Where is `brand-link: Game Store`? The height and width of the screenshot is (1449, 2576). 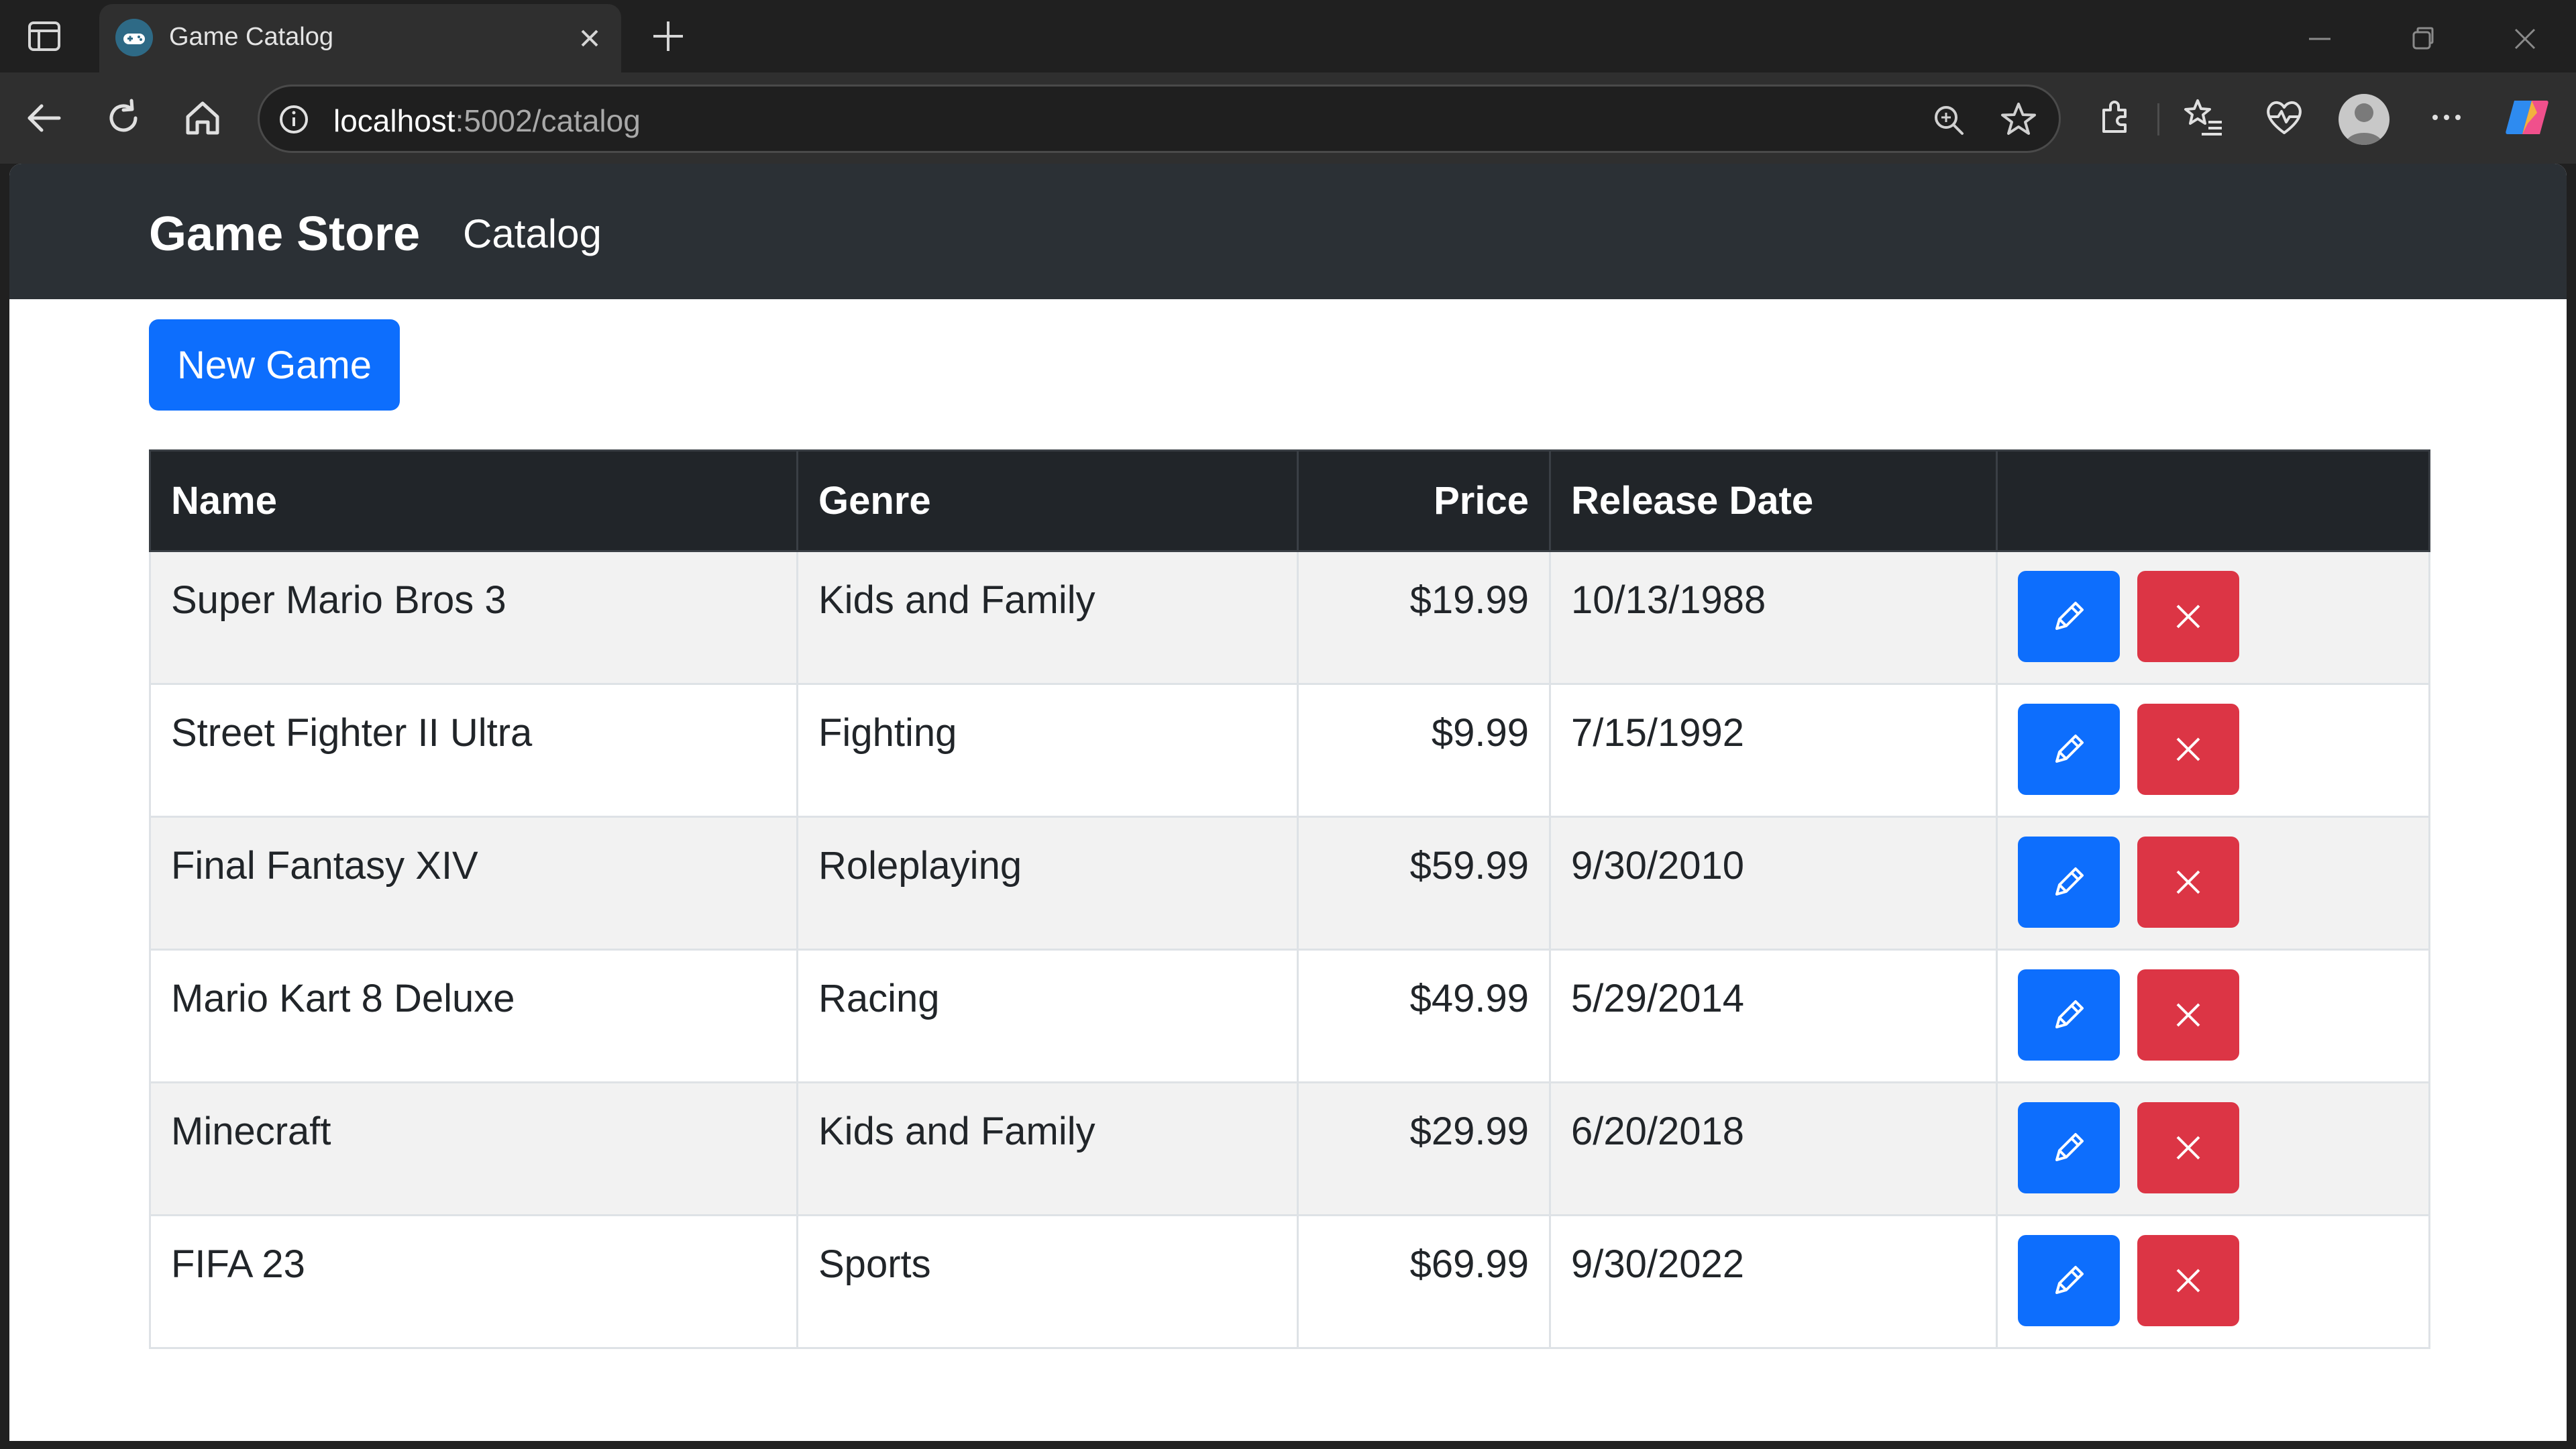
brand-link: Game Store is located at coordinates (284, 234).